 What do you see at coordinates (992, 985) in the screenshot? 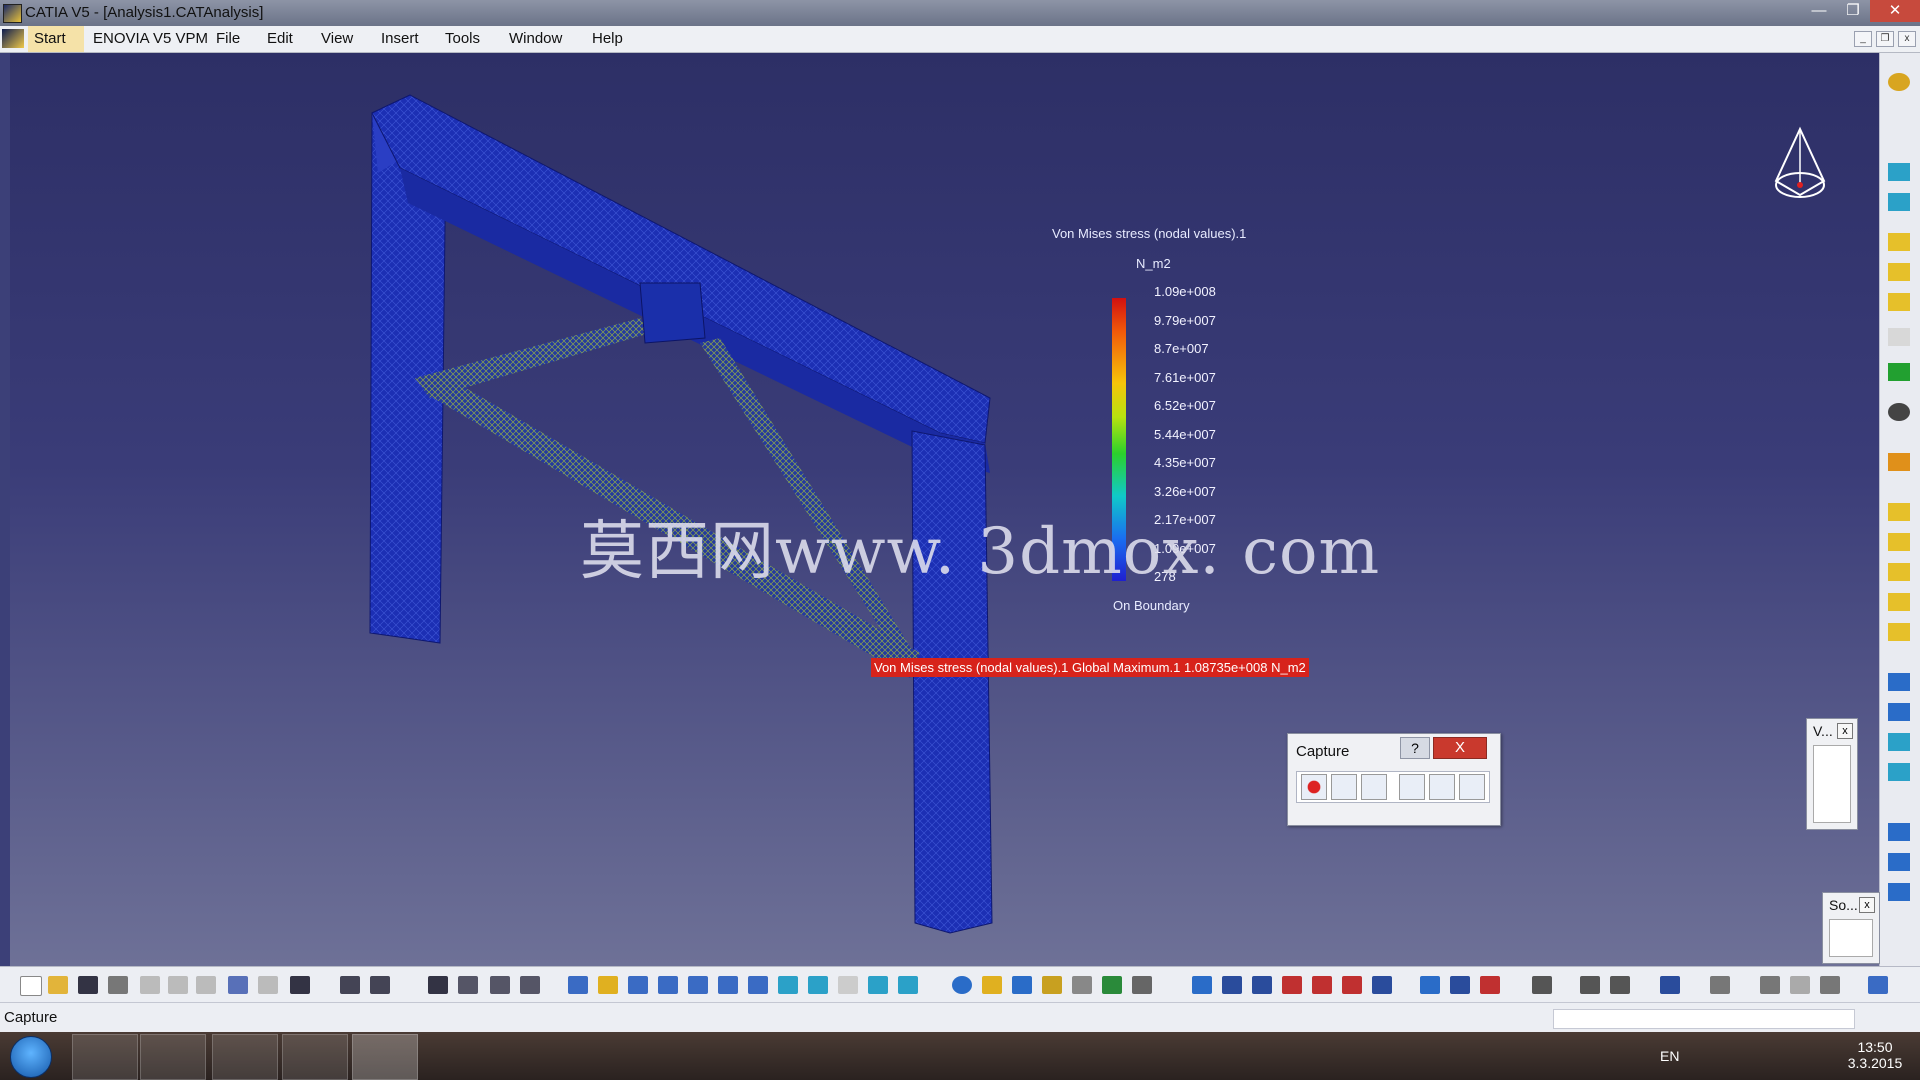
I see `deformation-icon` at bounding box center [992, 985].